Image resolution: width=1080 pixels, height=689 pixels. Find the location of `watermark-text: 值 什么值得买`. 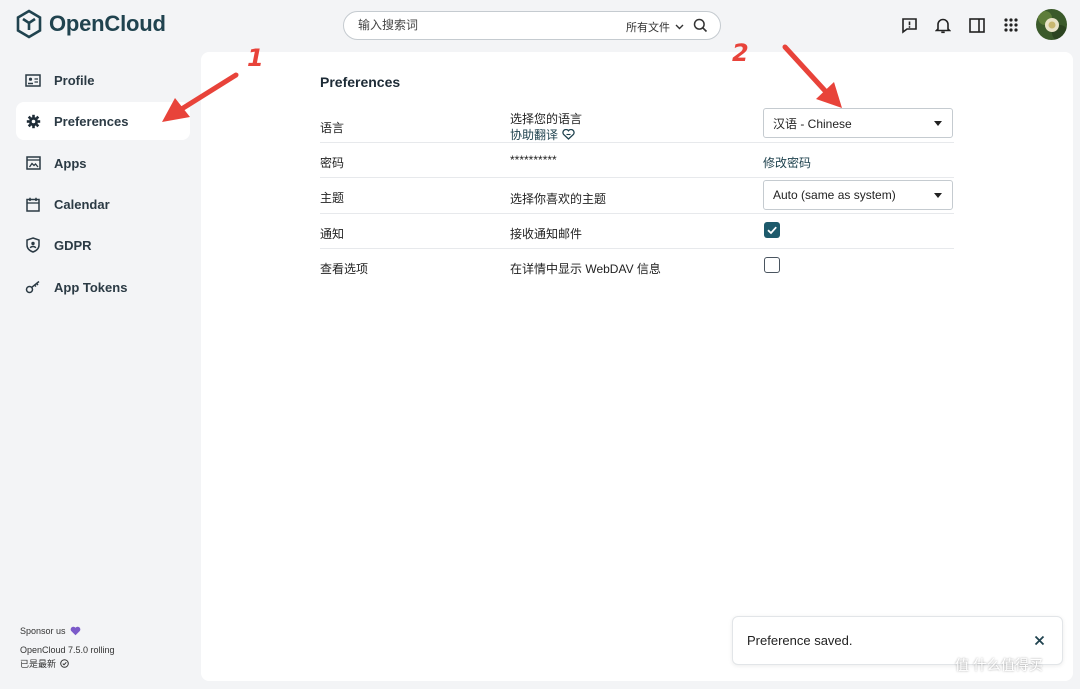

watermark-text: 值 什么值得买 is located at coordinates (999, 665).